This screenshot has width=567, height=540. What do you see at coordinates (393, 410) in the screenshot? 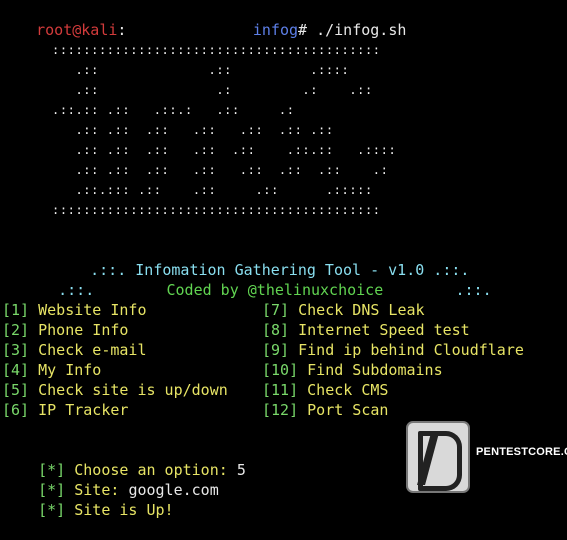
I see `menu-item-port-scan: [12] Port Scan` at bounding box center [393, 410].